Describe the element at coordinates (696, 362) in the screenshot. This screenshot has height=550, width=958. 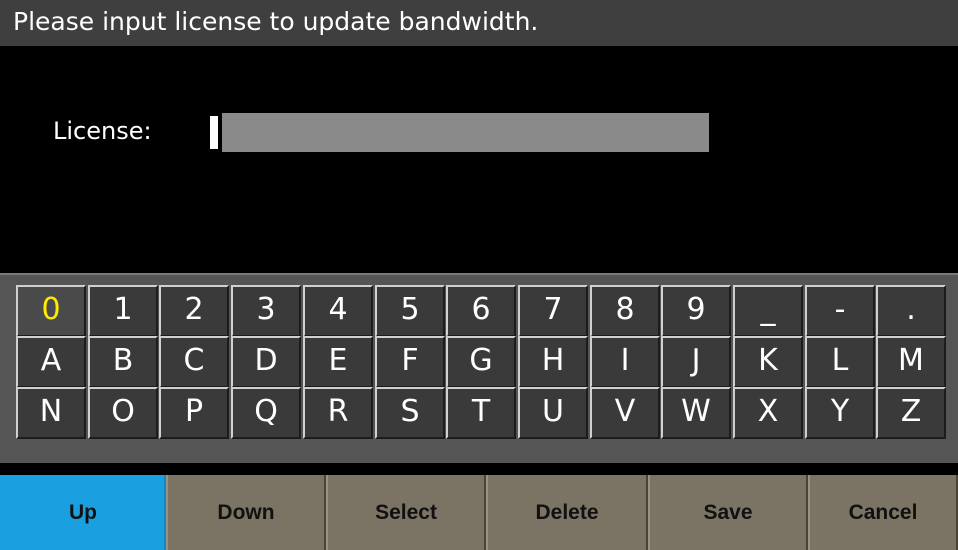
I see `key-j: J` at that location.